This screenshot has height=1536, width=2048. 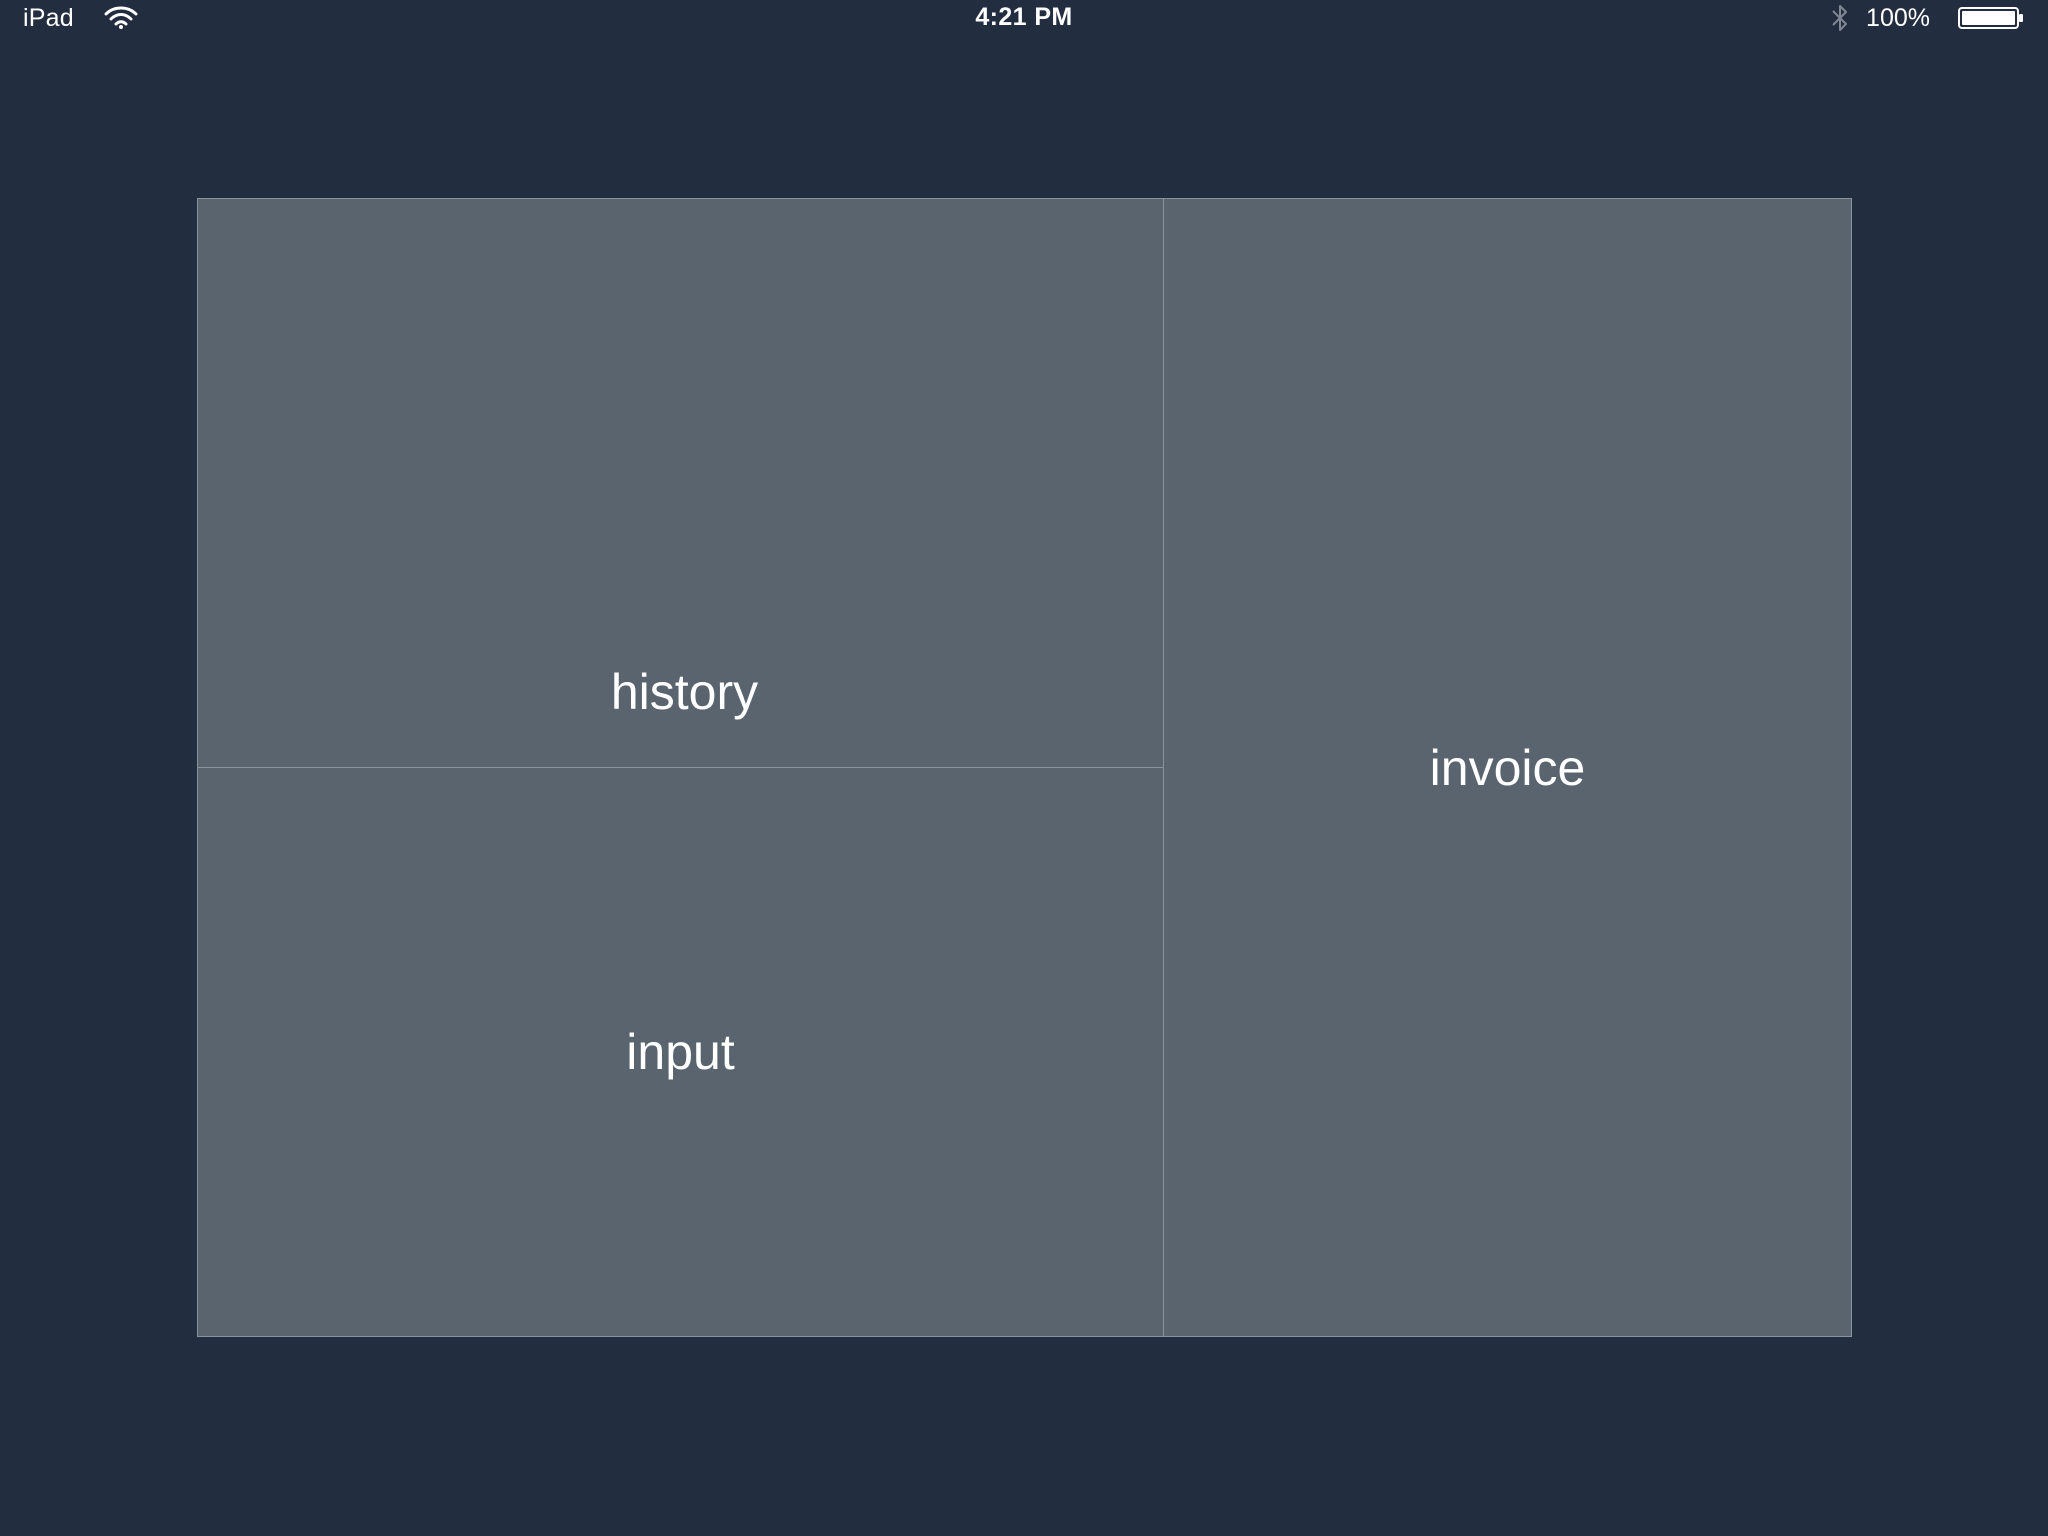 I want to click on invoice-label: invoice, so click(x=1507, y=767).